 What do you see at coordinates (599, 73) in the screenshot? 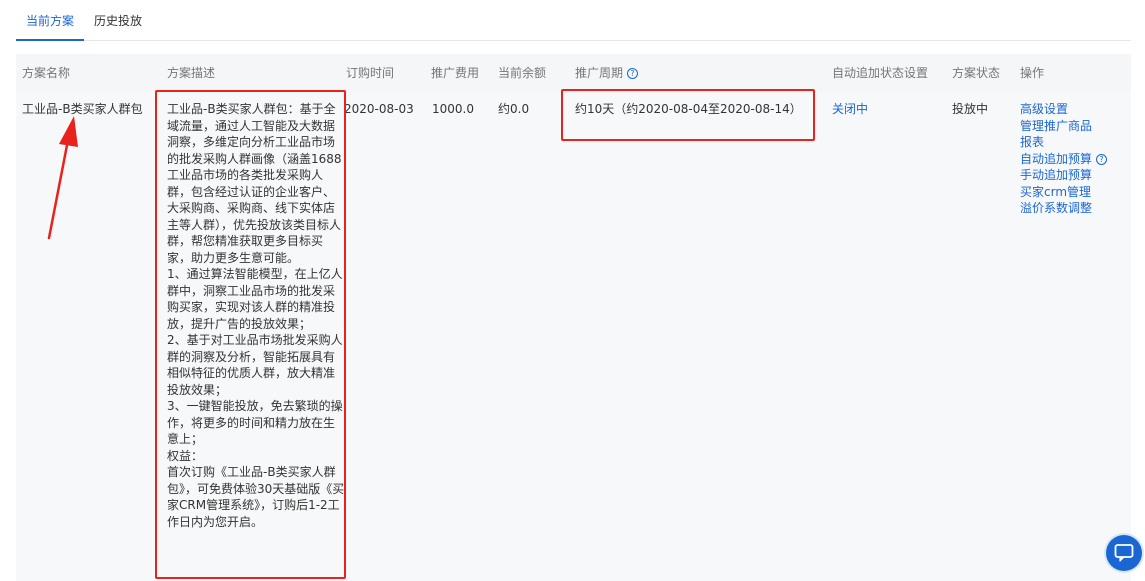
I see `period-header-label: 推广周期` at bounding box center [599, 73].